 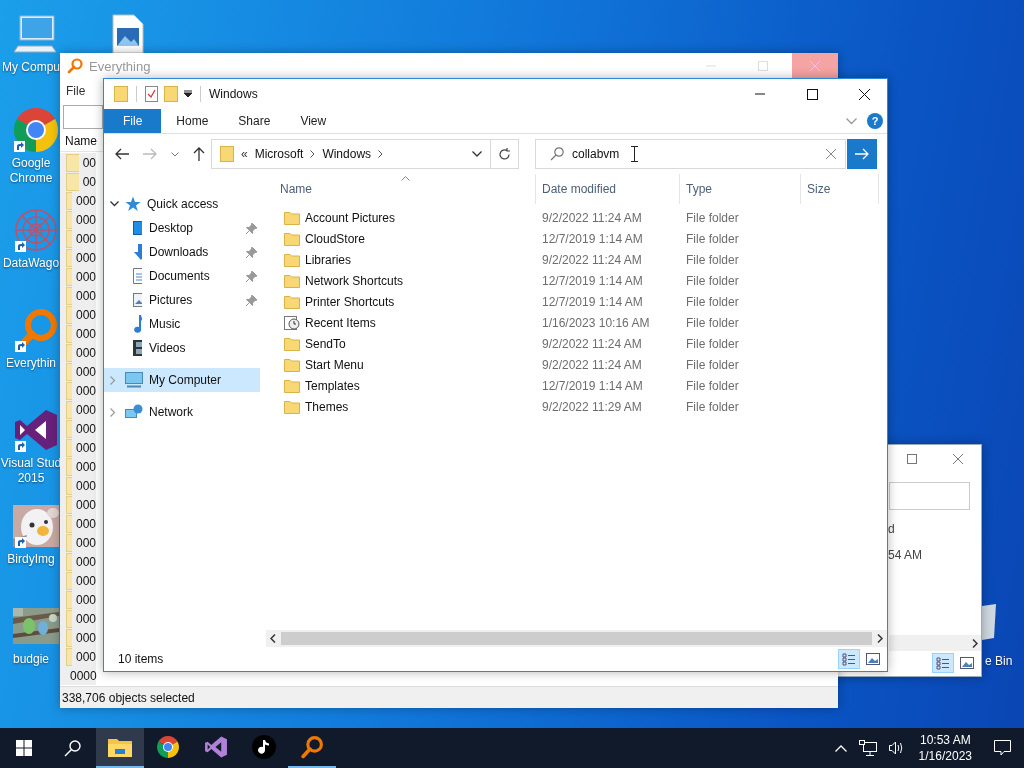 I want to click on network-icon, so click(x=867, y=748).